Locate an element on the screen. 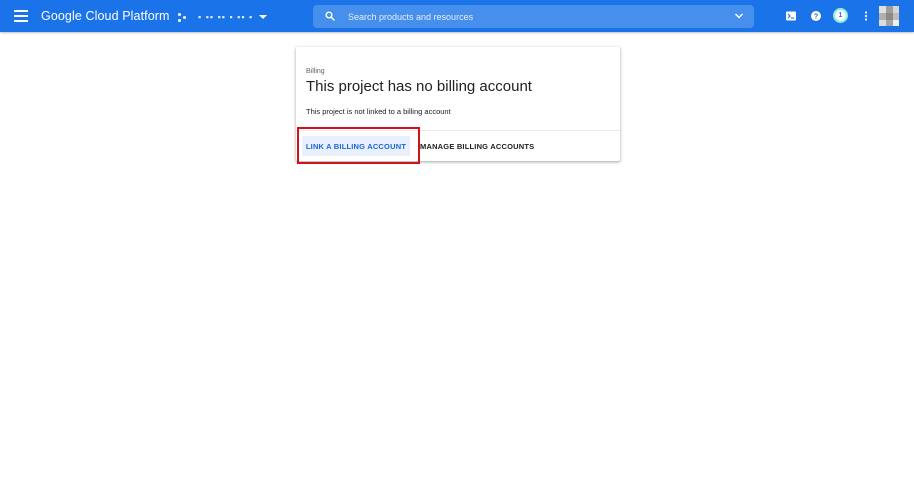  card-eyebrow: Billing is located at coordinates (315, 71).